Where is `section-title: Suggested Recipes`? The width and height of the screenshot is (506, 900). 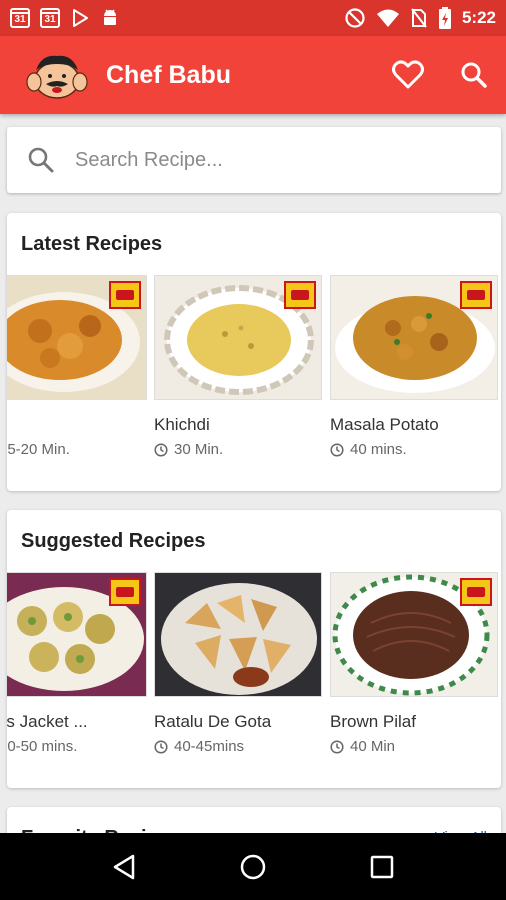 section-title: Suggested Recipes is located at coordinates (113, 541).